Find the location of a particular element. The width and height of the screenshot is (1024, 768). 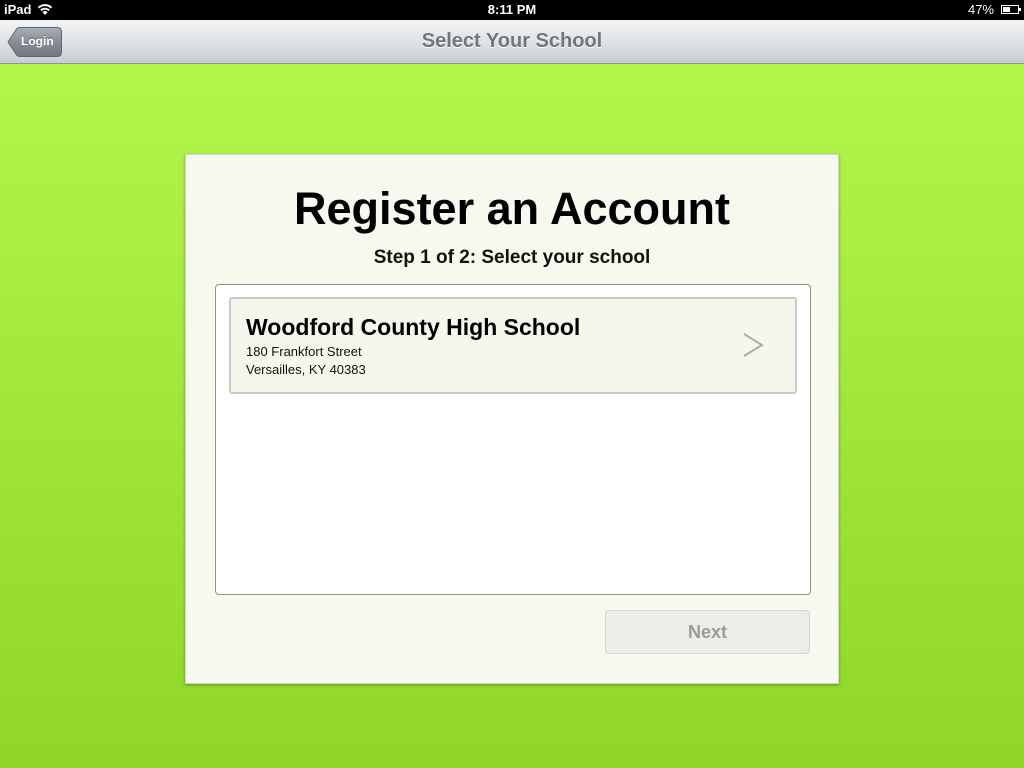

battery-icon is located at coordinates (1011, 9).